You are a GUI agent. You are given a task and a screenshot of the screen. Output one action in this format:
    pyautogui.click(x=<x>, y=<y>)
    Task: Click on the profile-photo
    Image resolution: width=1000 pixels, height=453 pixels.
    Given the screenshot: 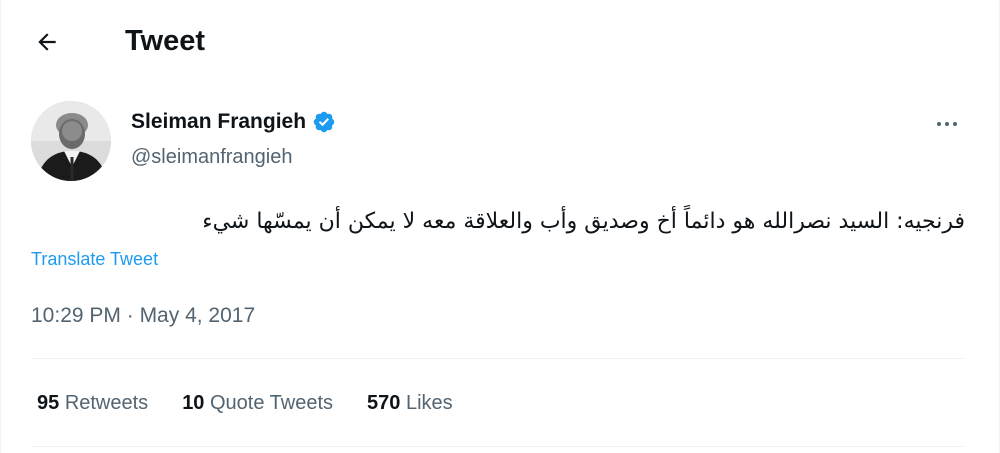 What is the action you would take?
    pyautogui.click(x=71, y=141)
    